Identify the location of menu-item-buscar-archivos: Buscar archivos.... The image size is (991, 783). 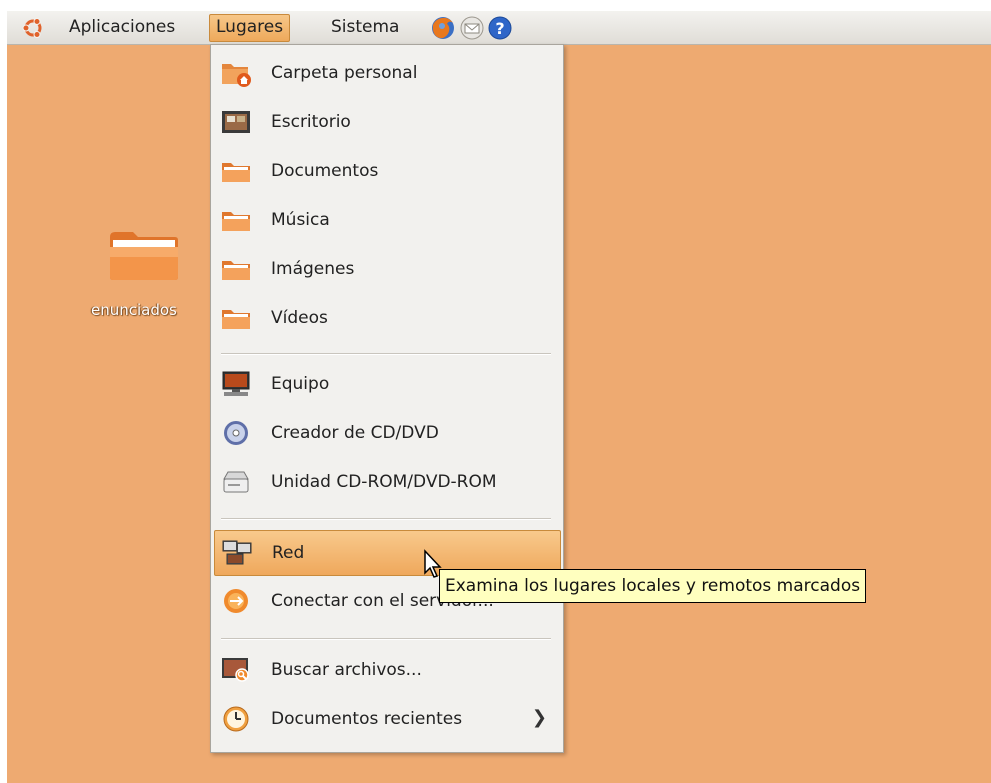
(386, 670).